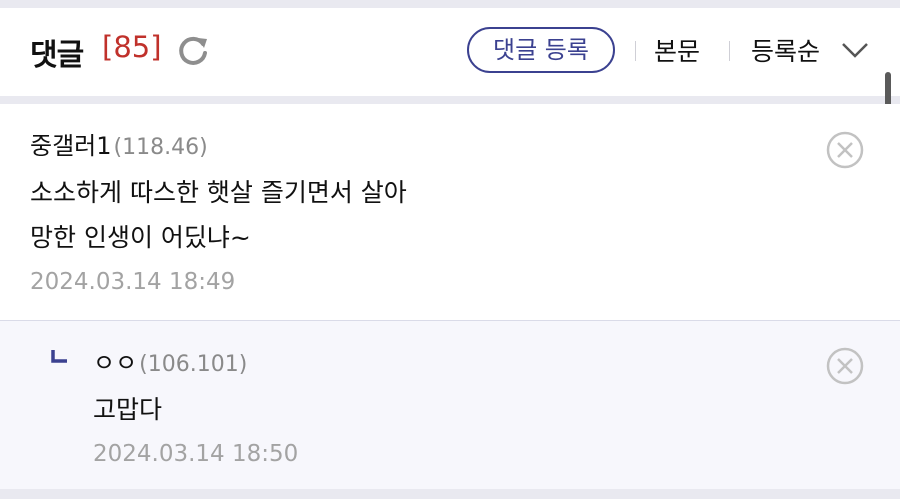 The width and height of the screenshot is (900, 499). Describe the element at coordinates (71, 146) in the screenshot. I see `author-name: 중갤러1` at that location.